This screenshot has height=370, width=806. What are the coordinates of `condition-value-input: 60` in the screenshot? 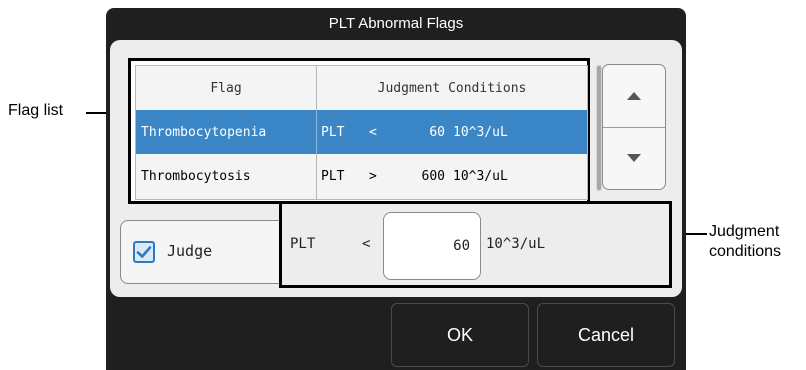 It's located at (432, 246).